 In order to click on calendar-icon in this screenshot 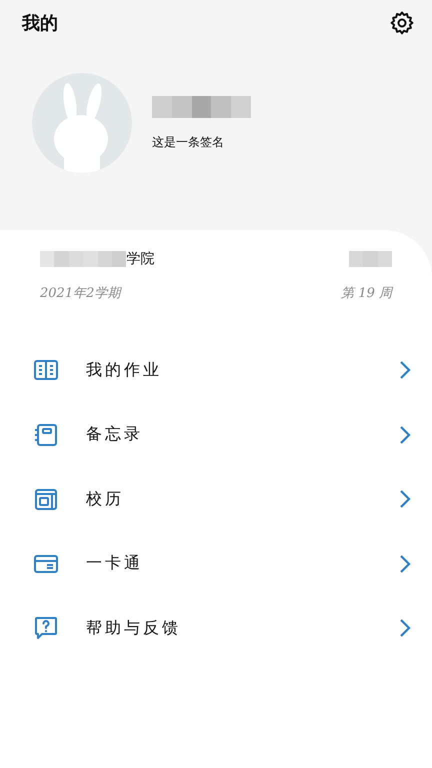, I will do `click(46, 499)`.